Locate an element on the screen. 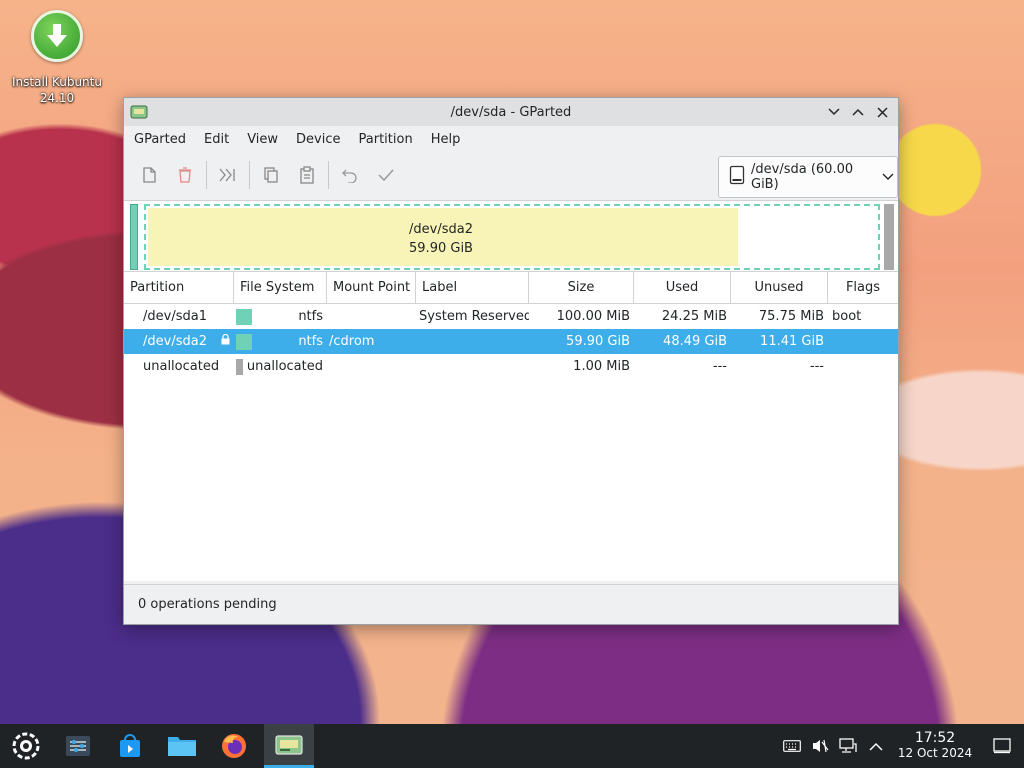  undo-button is located at coordinates (350, 175).